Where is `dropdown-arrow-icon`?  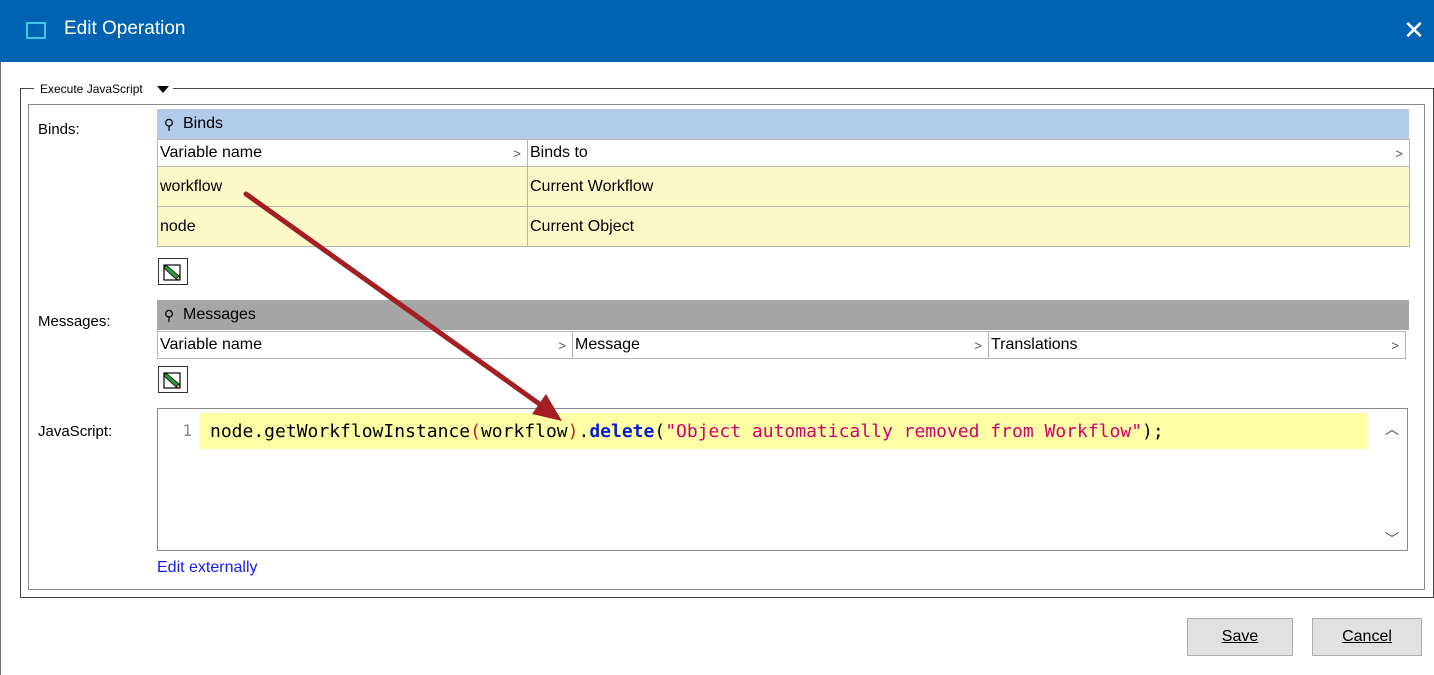
dropdown-arrow-icon is located at coordinates (162, 89).